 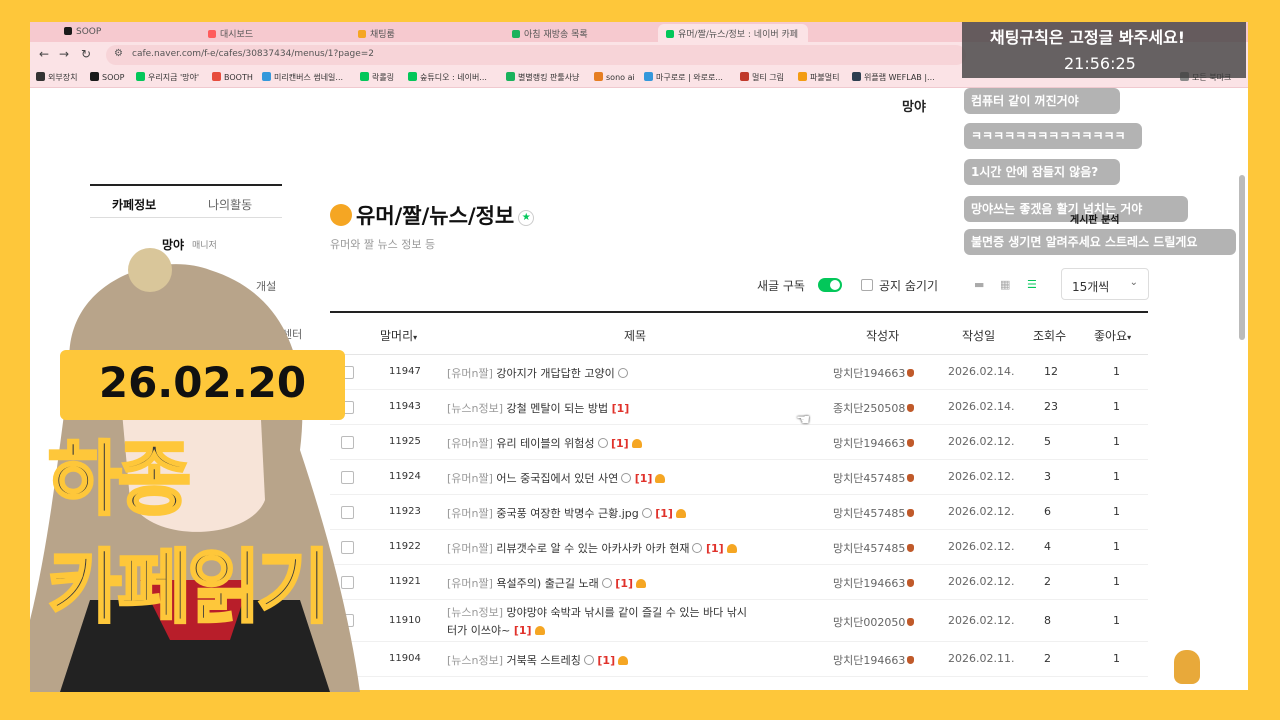 I want to click on bookmark-item: 외부장치, so click(x=56, y=77).